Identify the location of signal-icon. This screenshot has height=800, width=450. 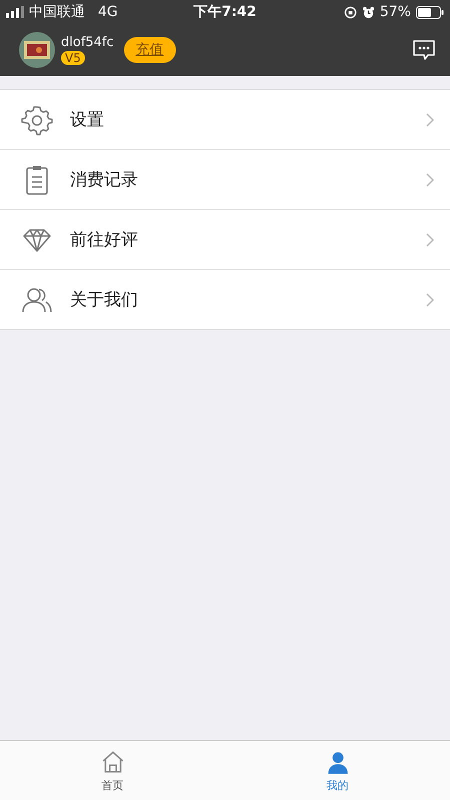
(15, 12).